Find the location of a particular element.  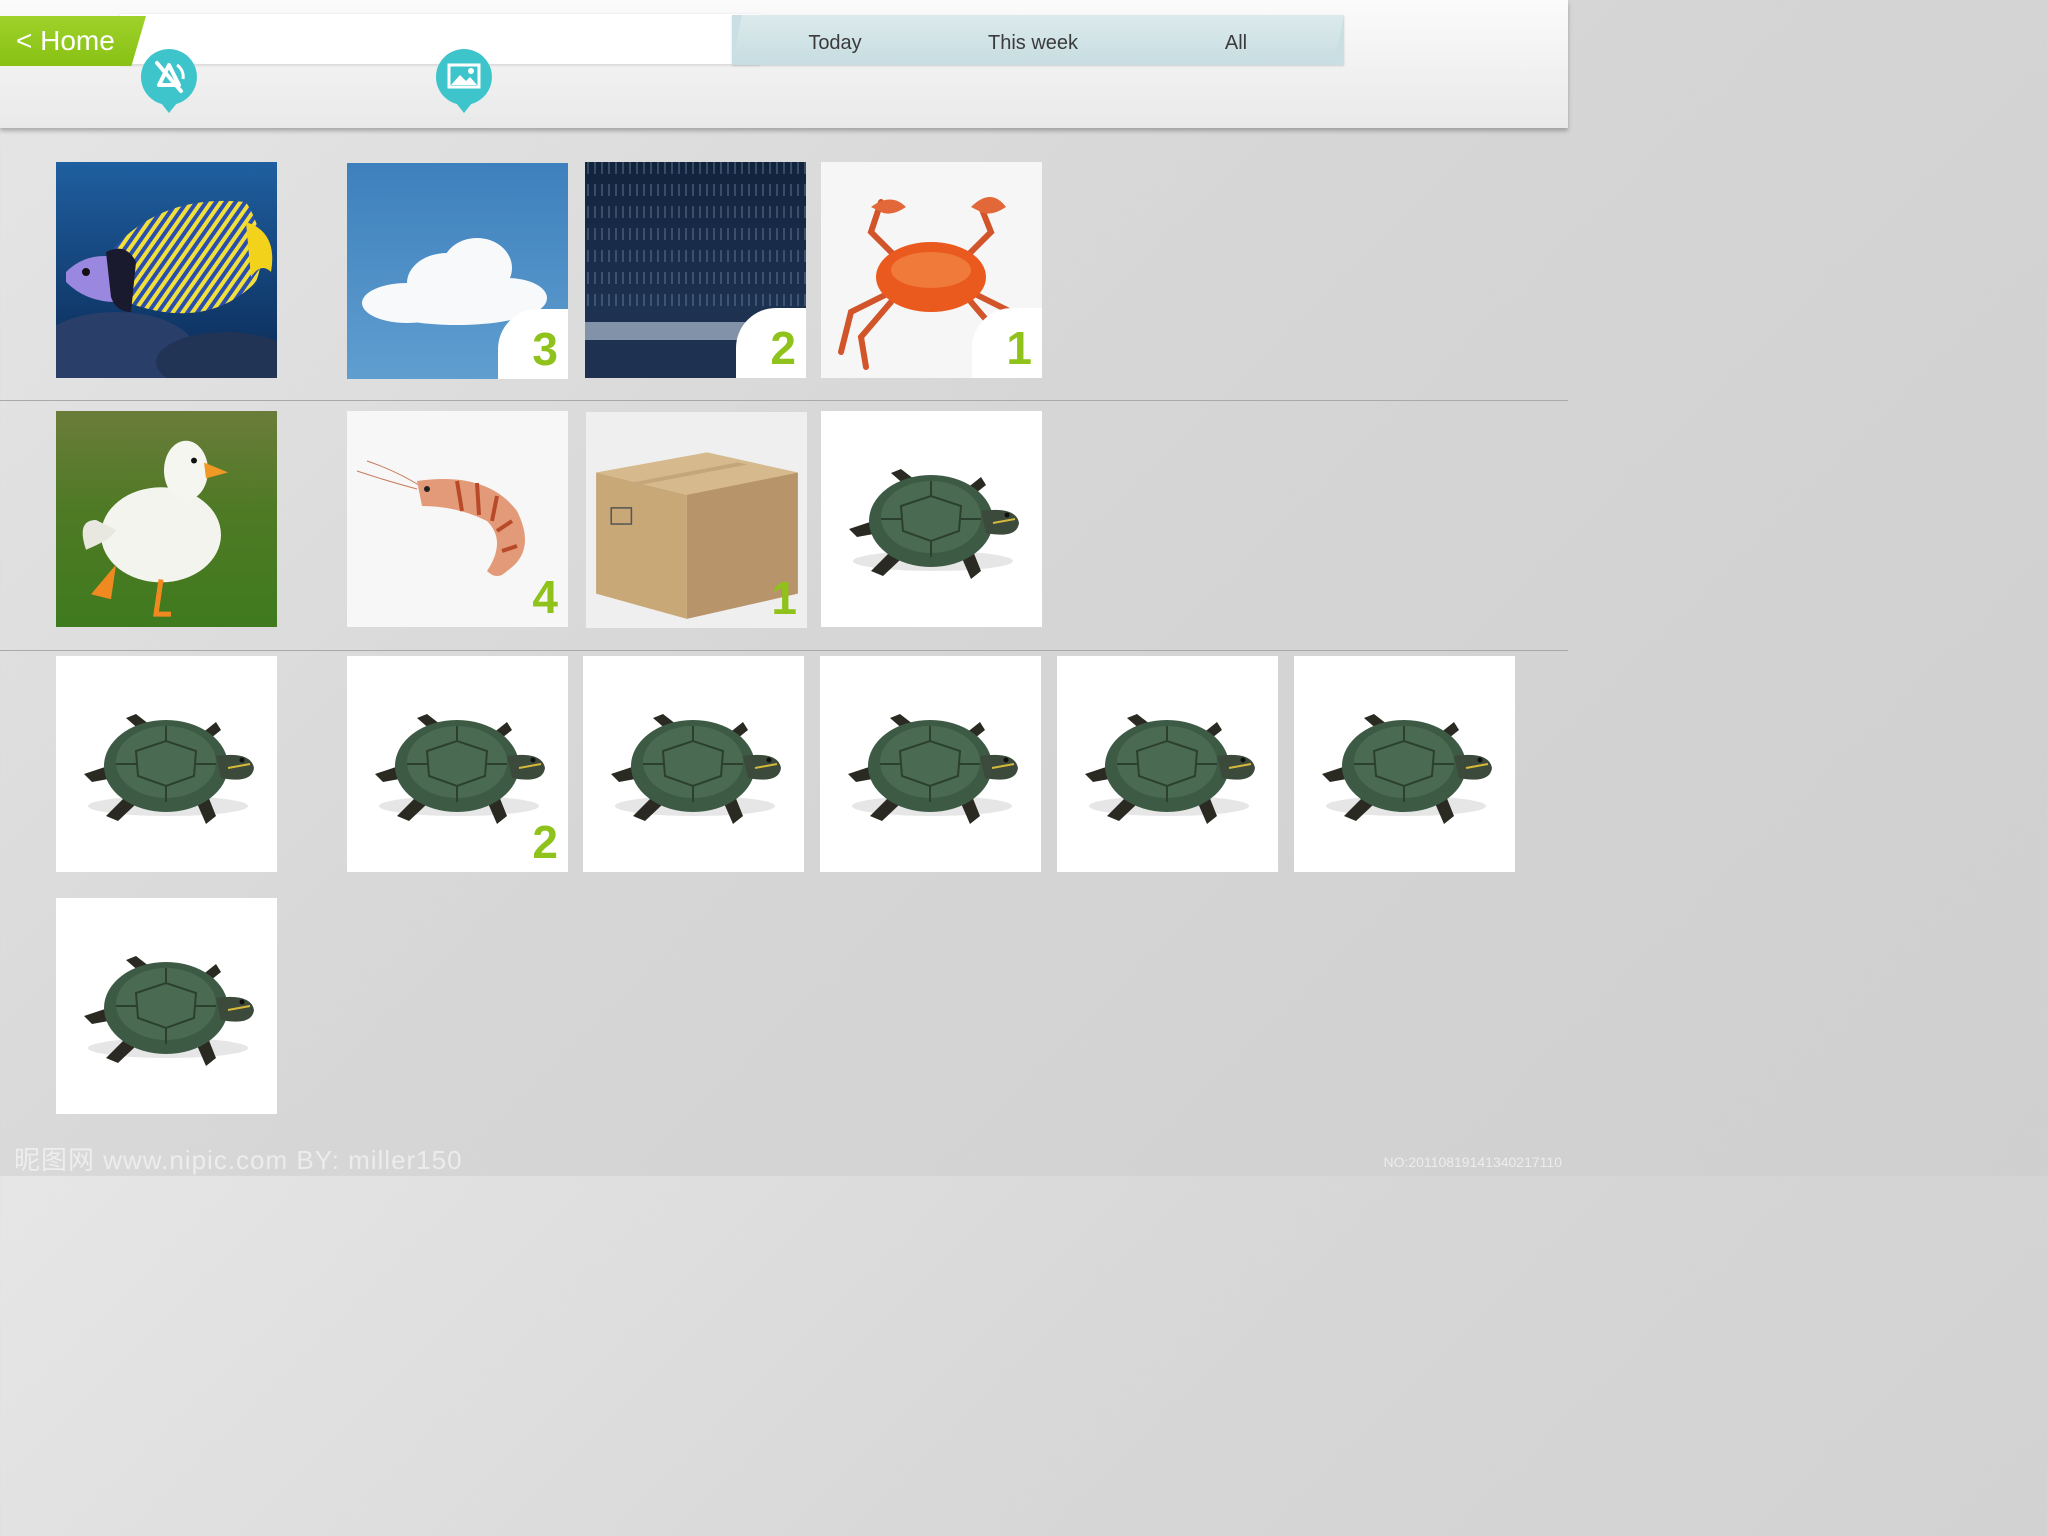

watermark: 昵图网 www.nipic.com BY: miller150 is located at coordinates (238, 1160).